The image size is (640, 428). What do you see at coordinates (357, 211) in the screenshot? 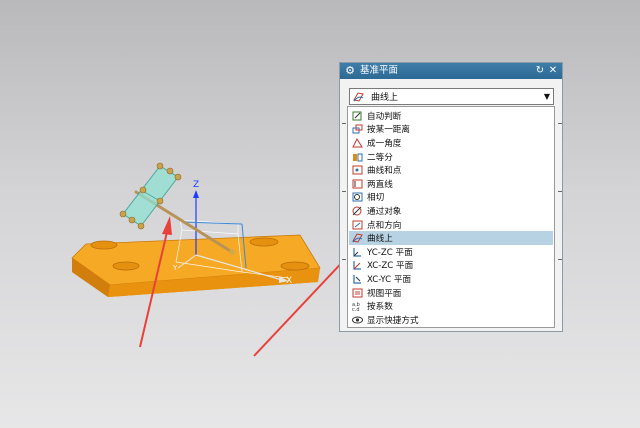
I see `through-object-icon` at bounding box center [357, 211].